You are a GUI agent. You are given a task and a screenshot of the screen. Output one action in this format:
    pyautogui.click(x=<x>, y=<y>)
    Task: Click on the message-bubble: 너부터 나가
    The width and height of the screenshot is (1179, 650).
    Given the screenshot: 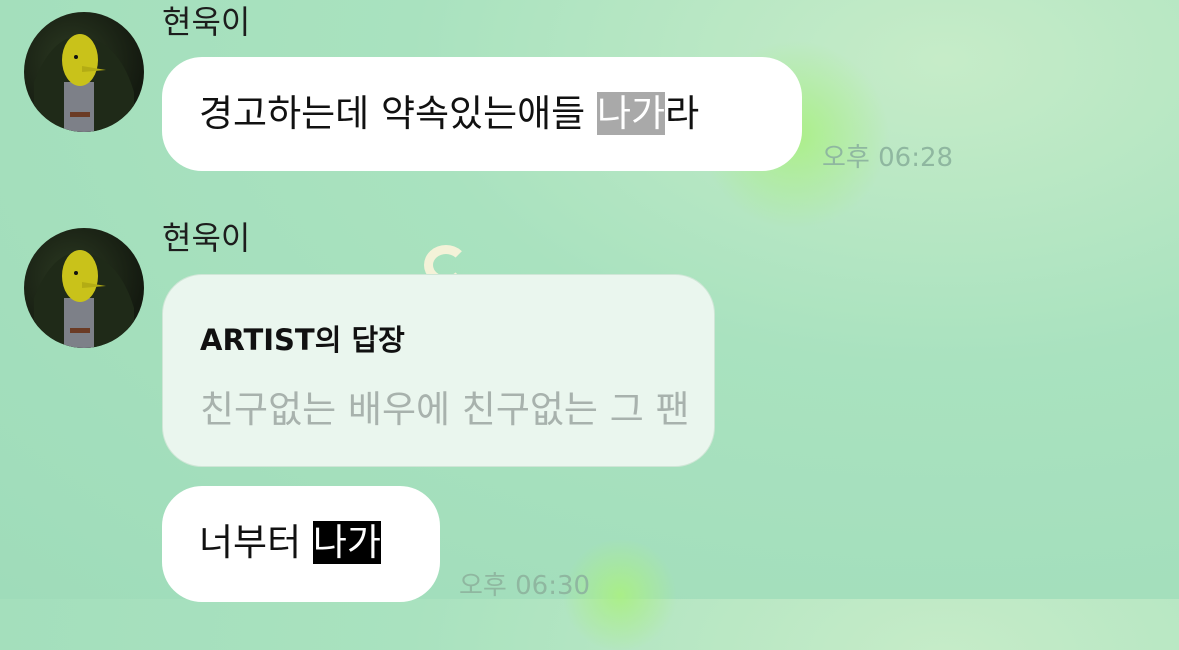 What is the action you would take?
    pyautogui.click(x=301, y=544)
    